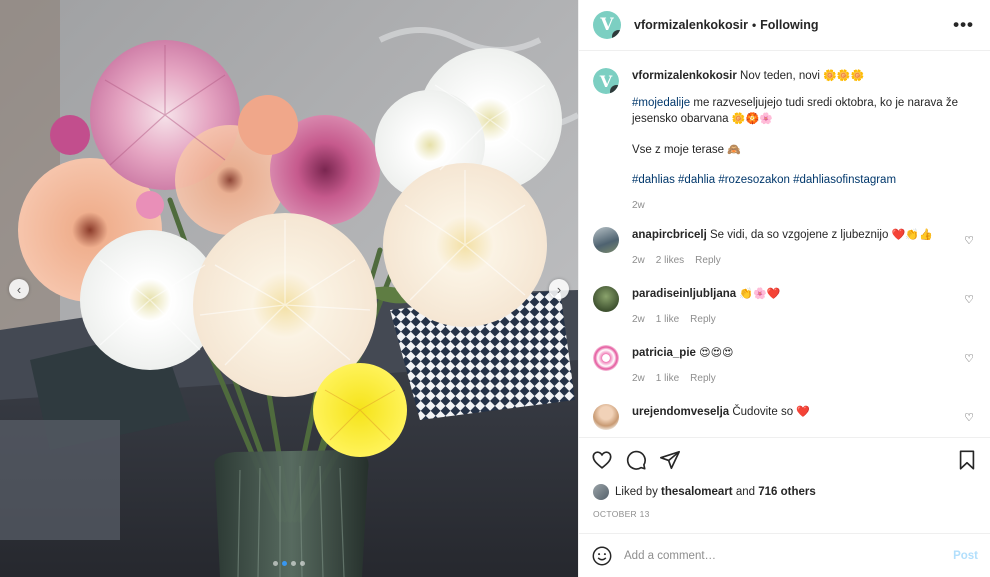  I want to click on caption-username: vformizalenkokosir, so click(684, 76).